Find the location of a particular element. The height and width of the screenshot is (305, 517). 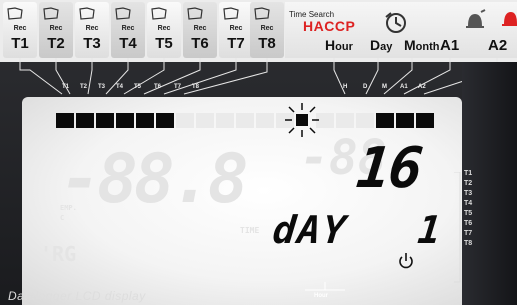

main-value: 16 is located at coordinates (388, 168).